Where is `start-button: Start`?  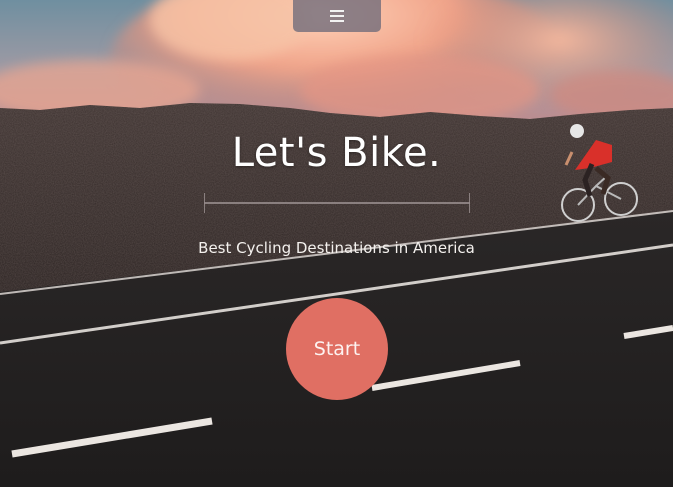
start-button: Start is located at coordinates (337, 349).